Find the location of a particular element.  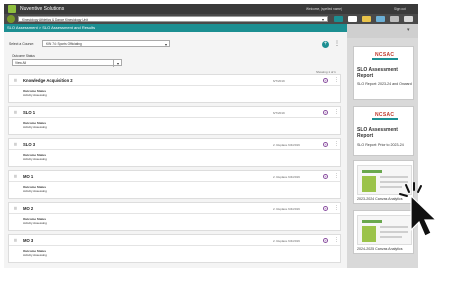

thumb-line is located at coordinates (394, 177).